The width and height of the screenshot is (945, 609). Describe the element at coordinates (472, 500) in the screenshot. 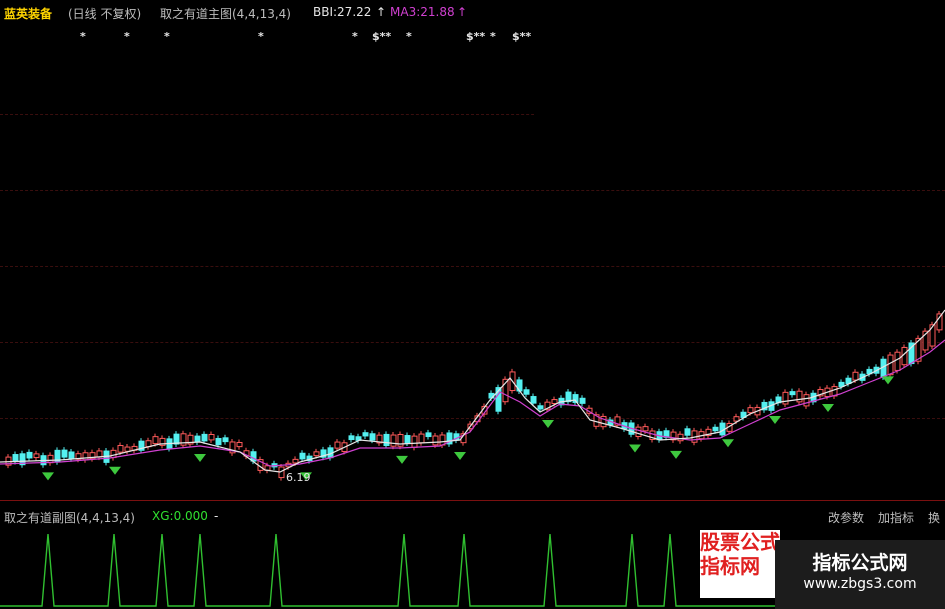

I see `panel-divider` at that location.